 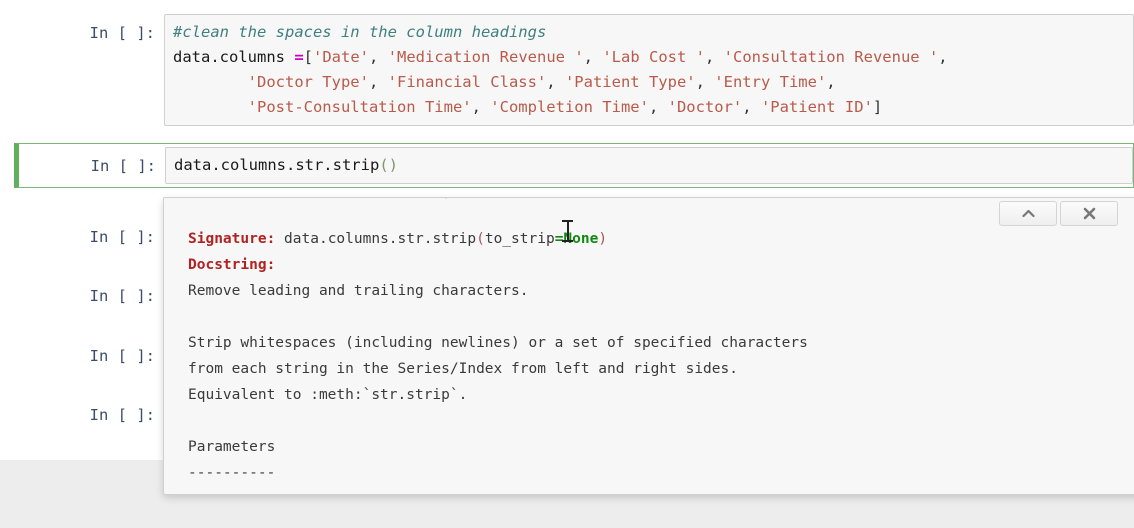 I want to click on docstring-label-line: Docstring:, so click(x=659, y=265).